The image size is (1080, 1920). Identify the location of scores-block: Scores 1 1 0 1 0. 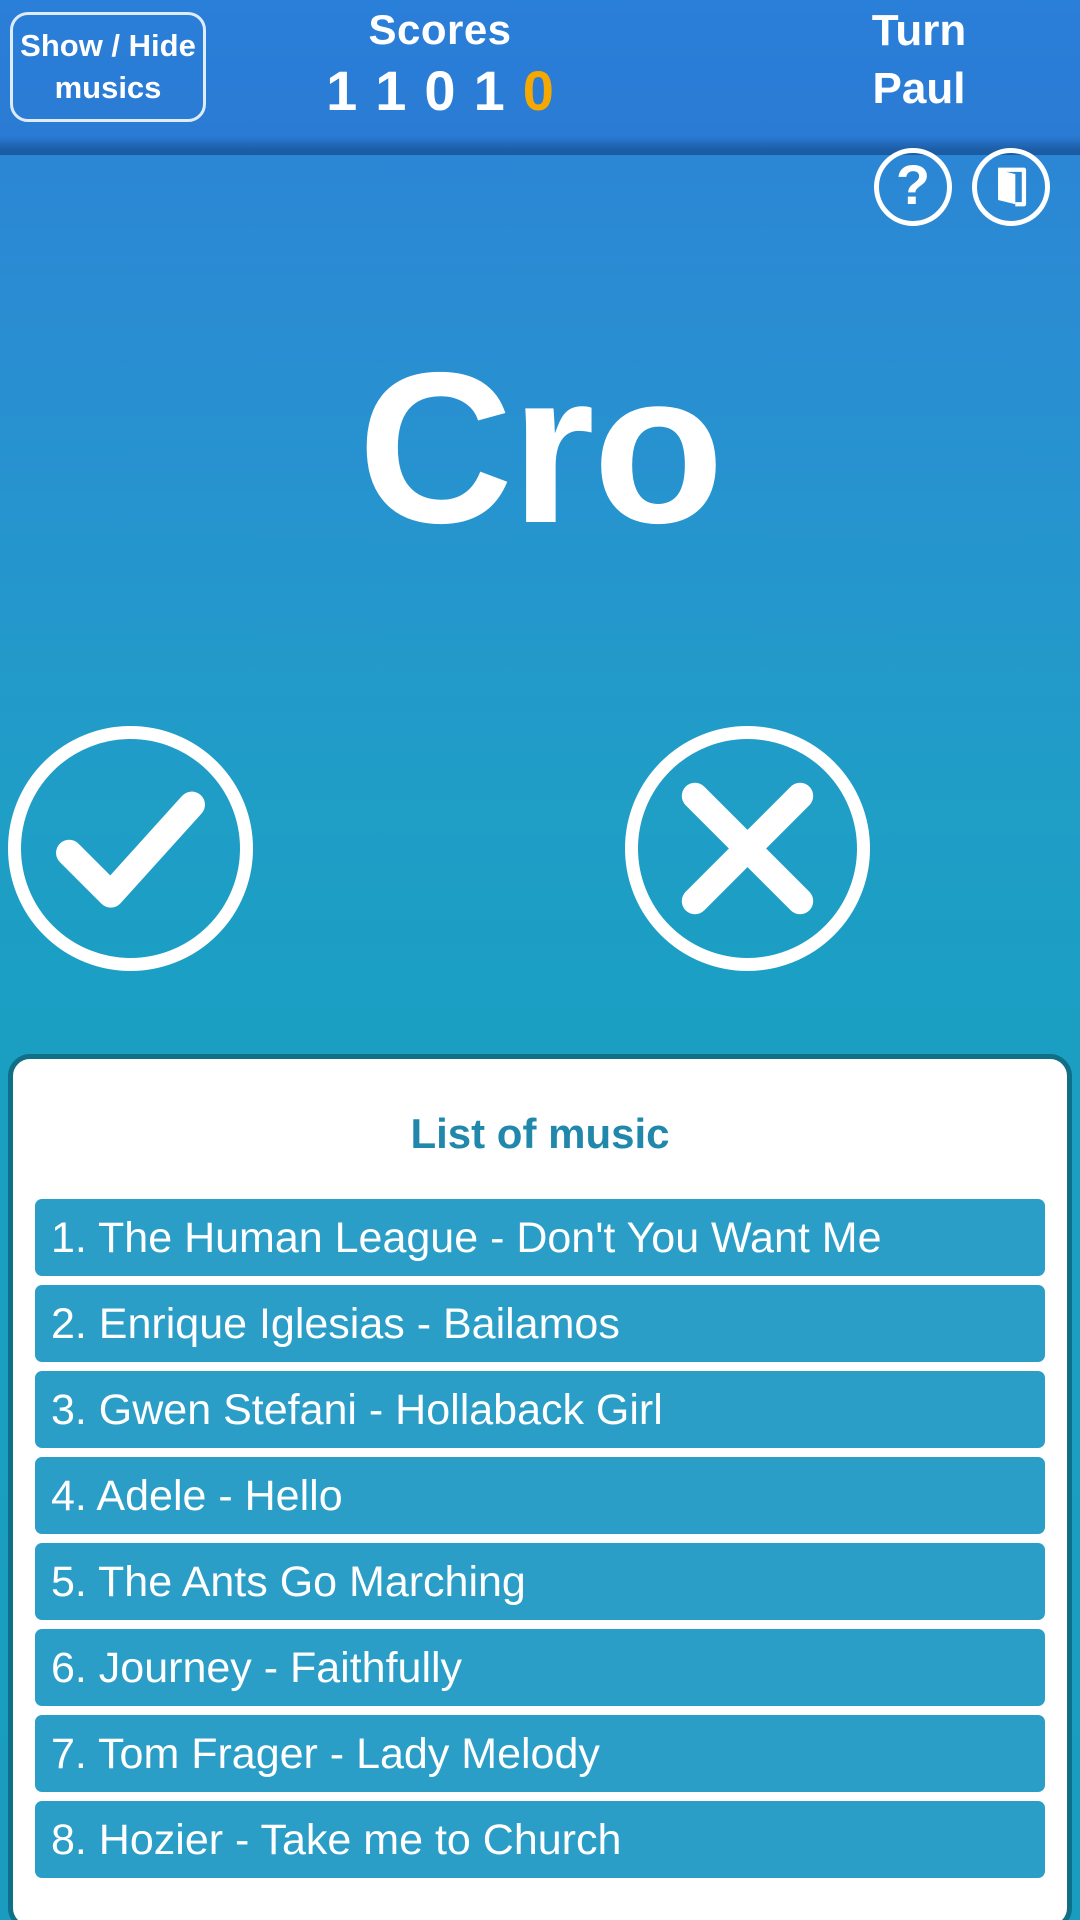
(440, 63).